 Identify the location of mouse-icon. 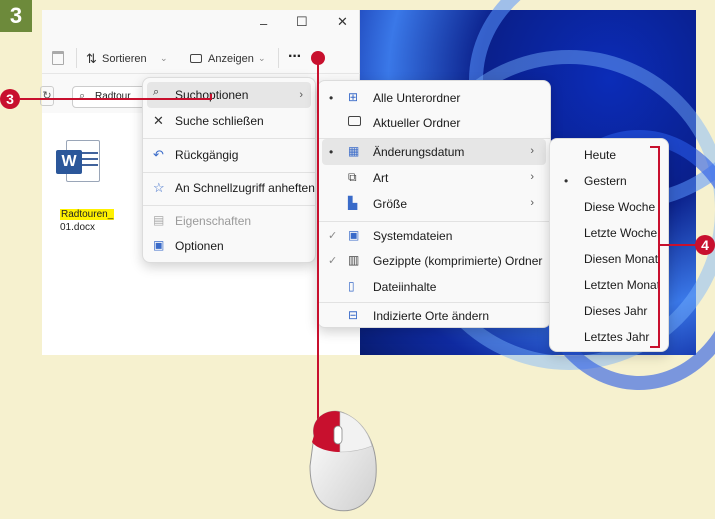
(343, 461).